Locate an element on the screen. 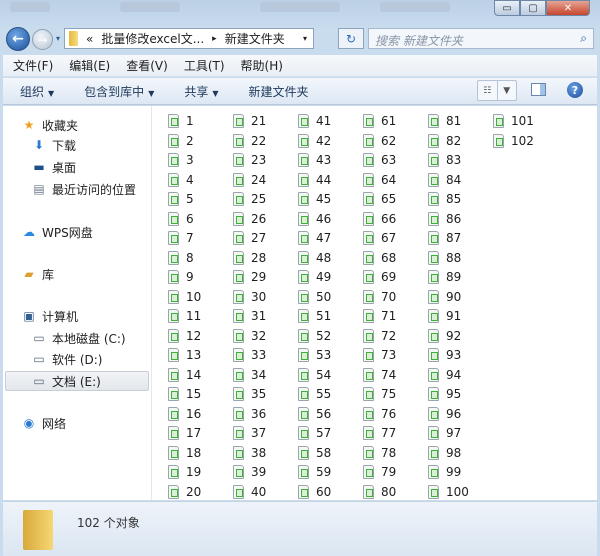  file-item: 65 is located at coordinates (379, 199).